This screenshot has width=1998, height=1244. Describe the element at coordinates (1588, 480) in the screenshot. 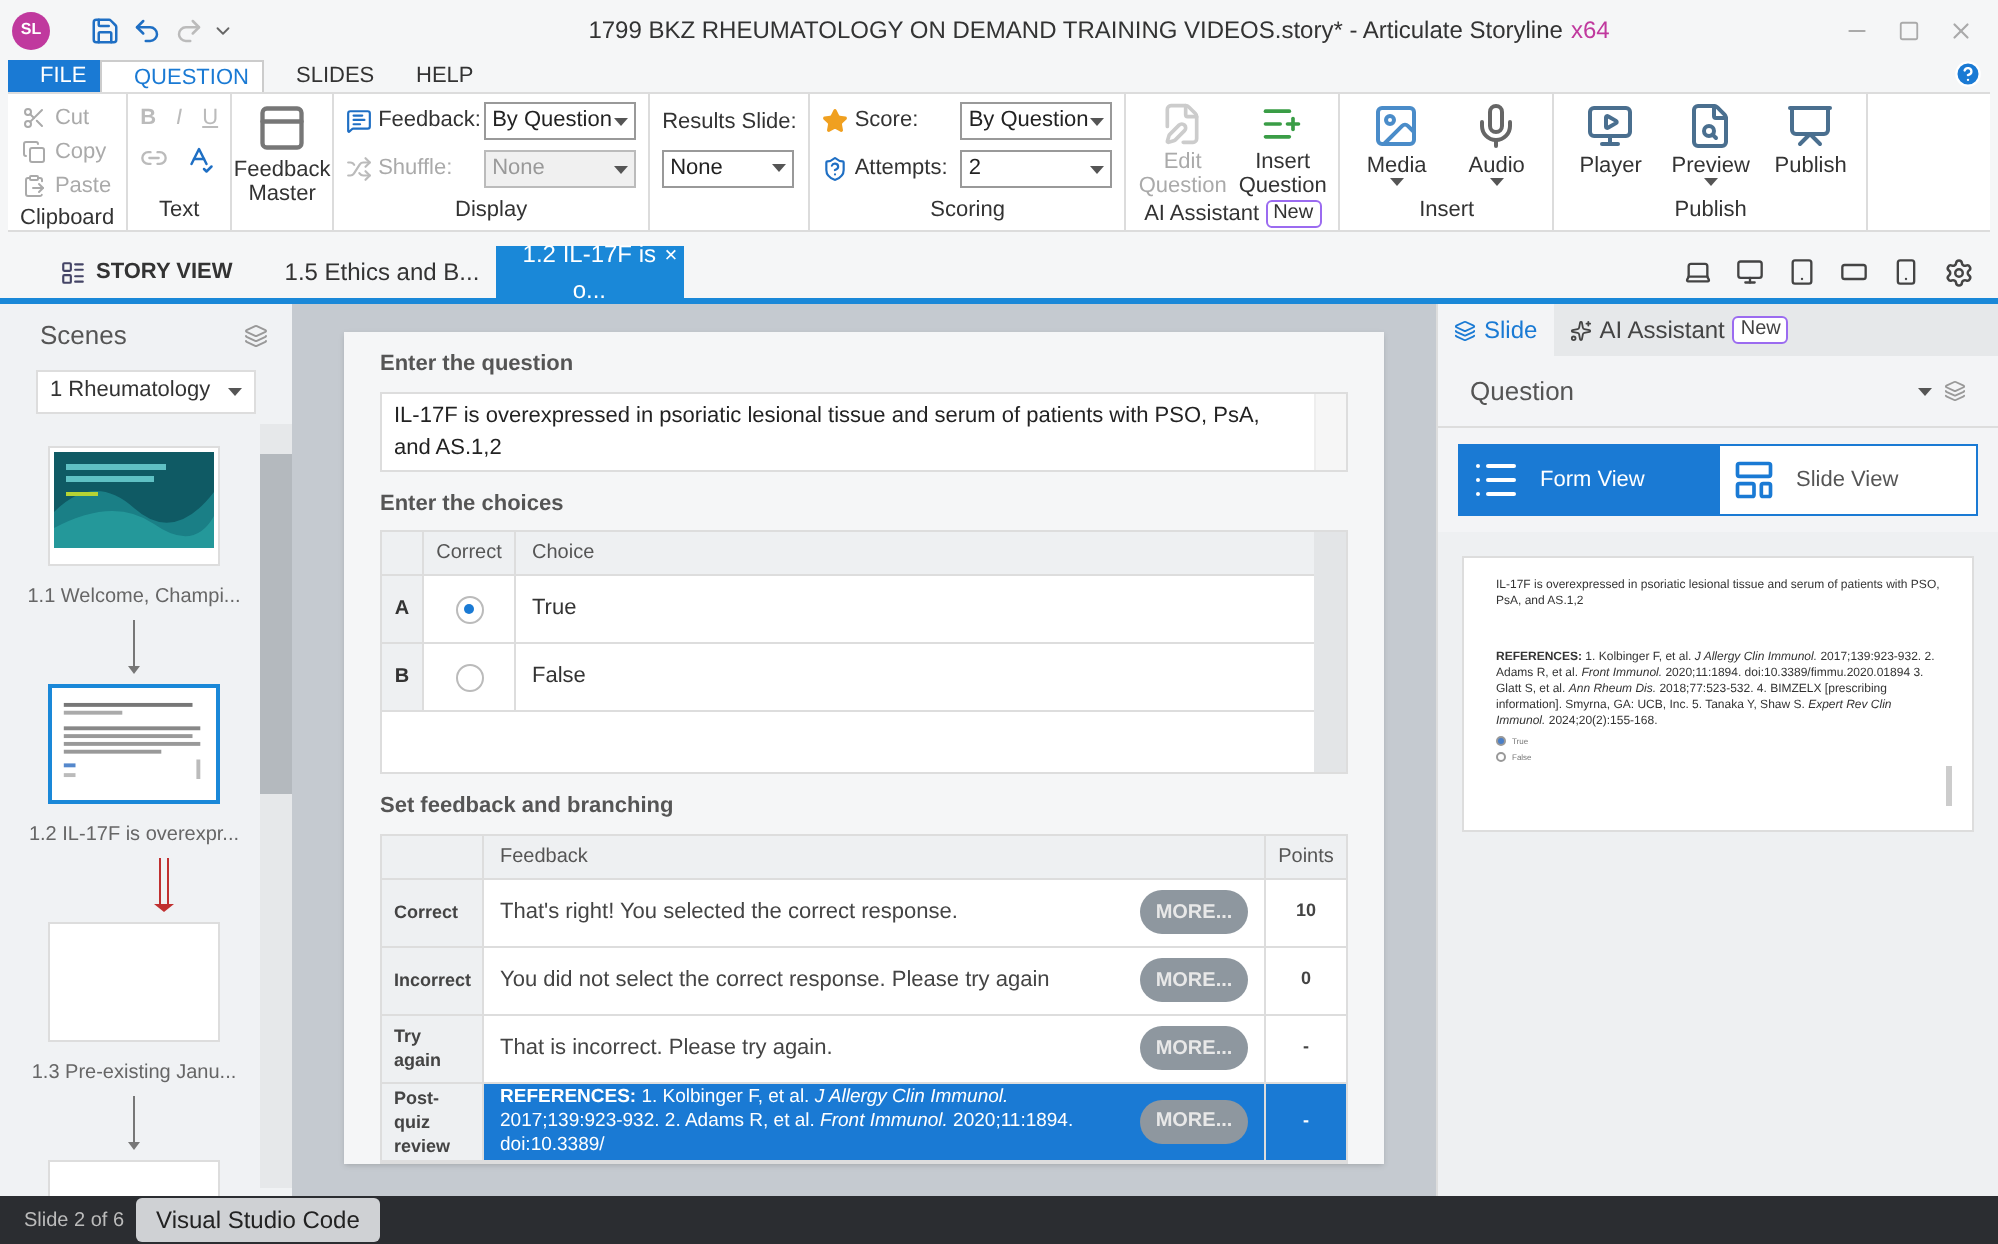

I see `view-toggle: Form View` at that location.